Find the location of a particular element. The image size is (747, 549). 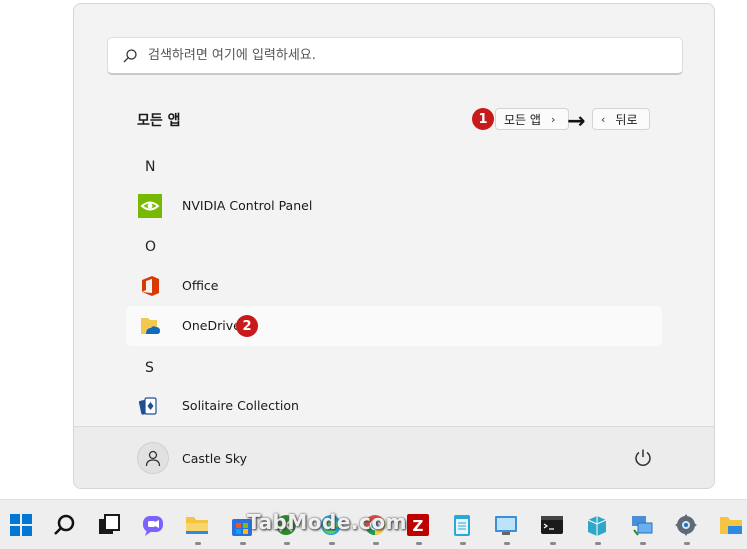

office-icon is located at coordinates (150, 286).